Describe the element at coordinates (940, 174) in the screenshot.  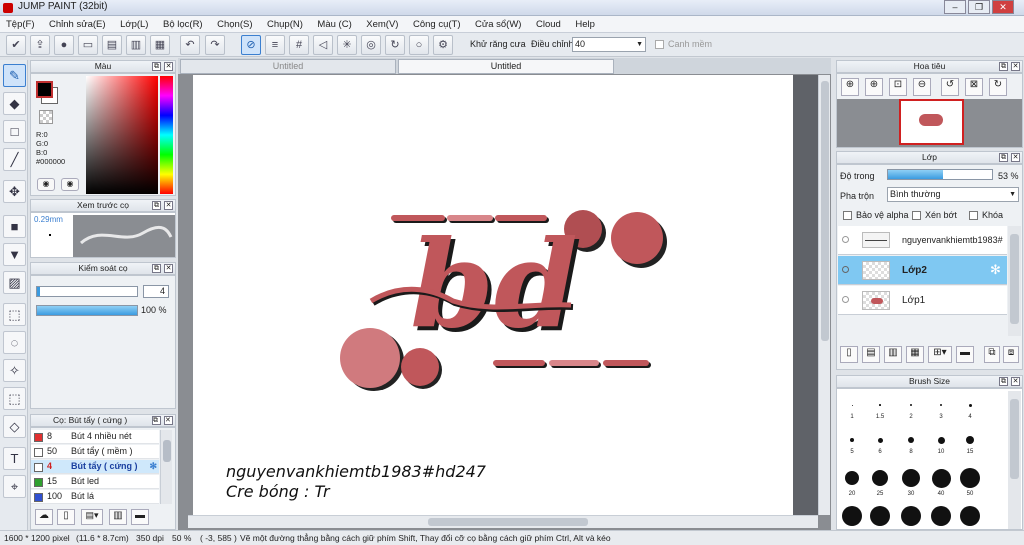
I see `layer-opacity-slider` at that location.